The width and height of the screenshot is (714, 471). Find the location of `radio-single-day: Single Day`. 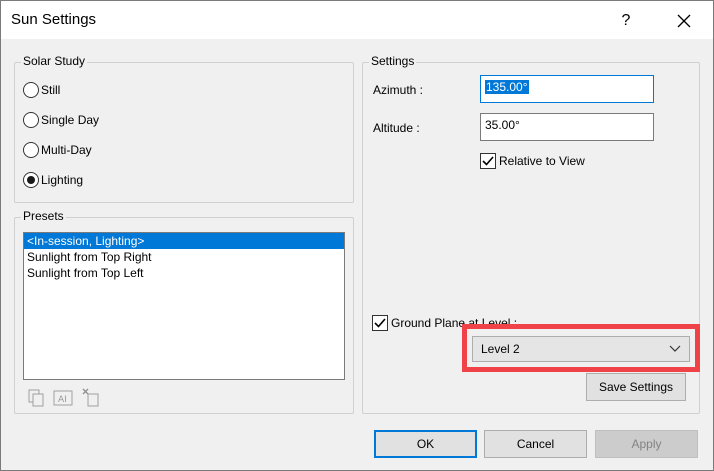

radio-single-day: Single Day is located at coordinates (61, 120).